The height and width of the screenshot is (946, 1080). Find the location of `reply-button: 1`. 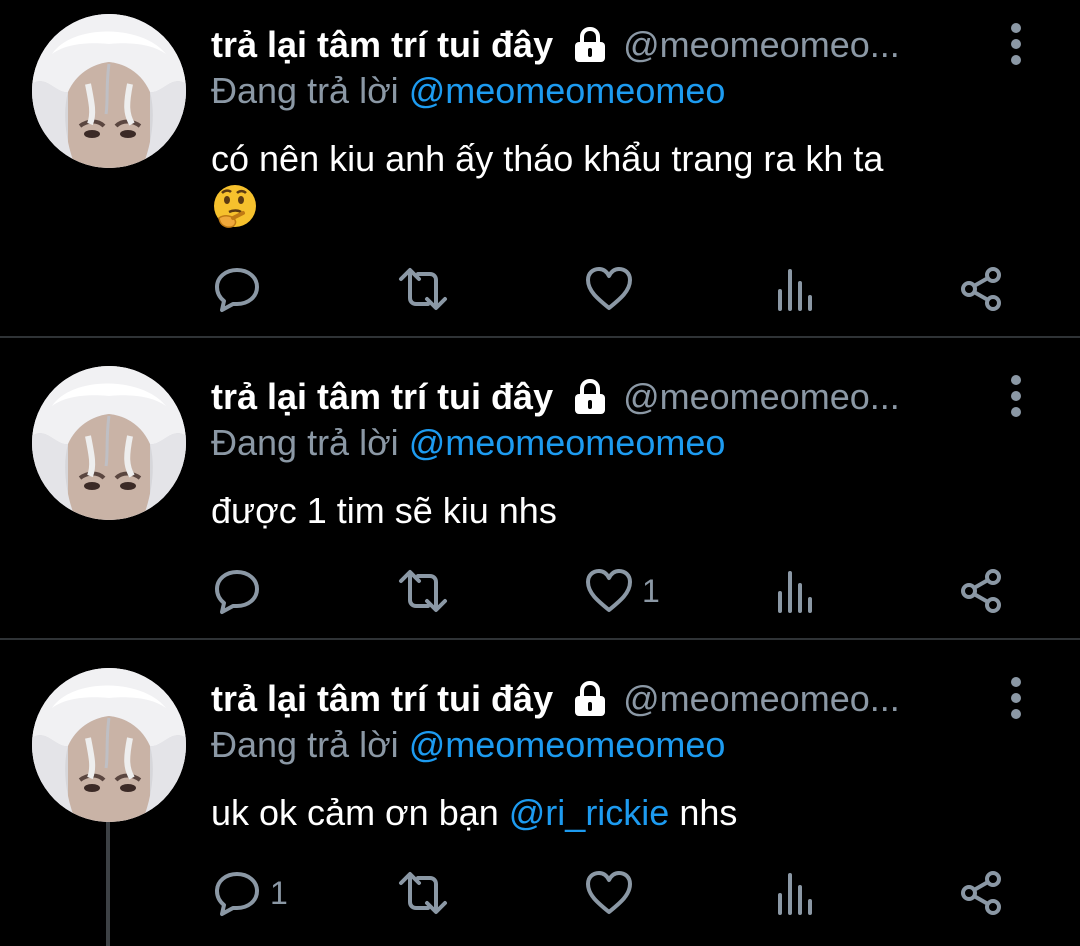

reply-button: 1 is located at coordinates (250, 893).